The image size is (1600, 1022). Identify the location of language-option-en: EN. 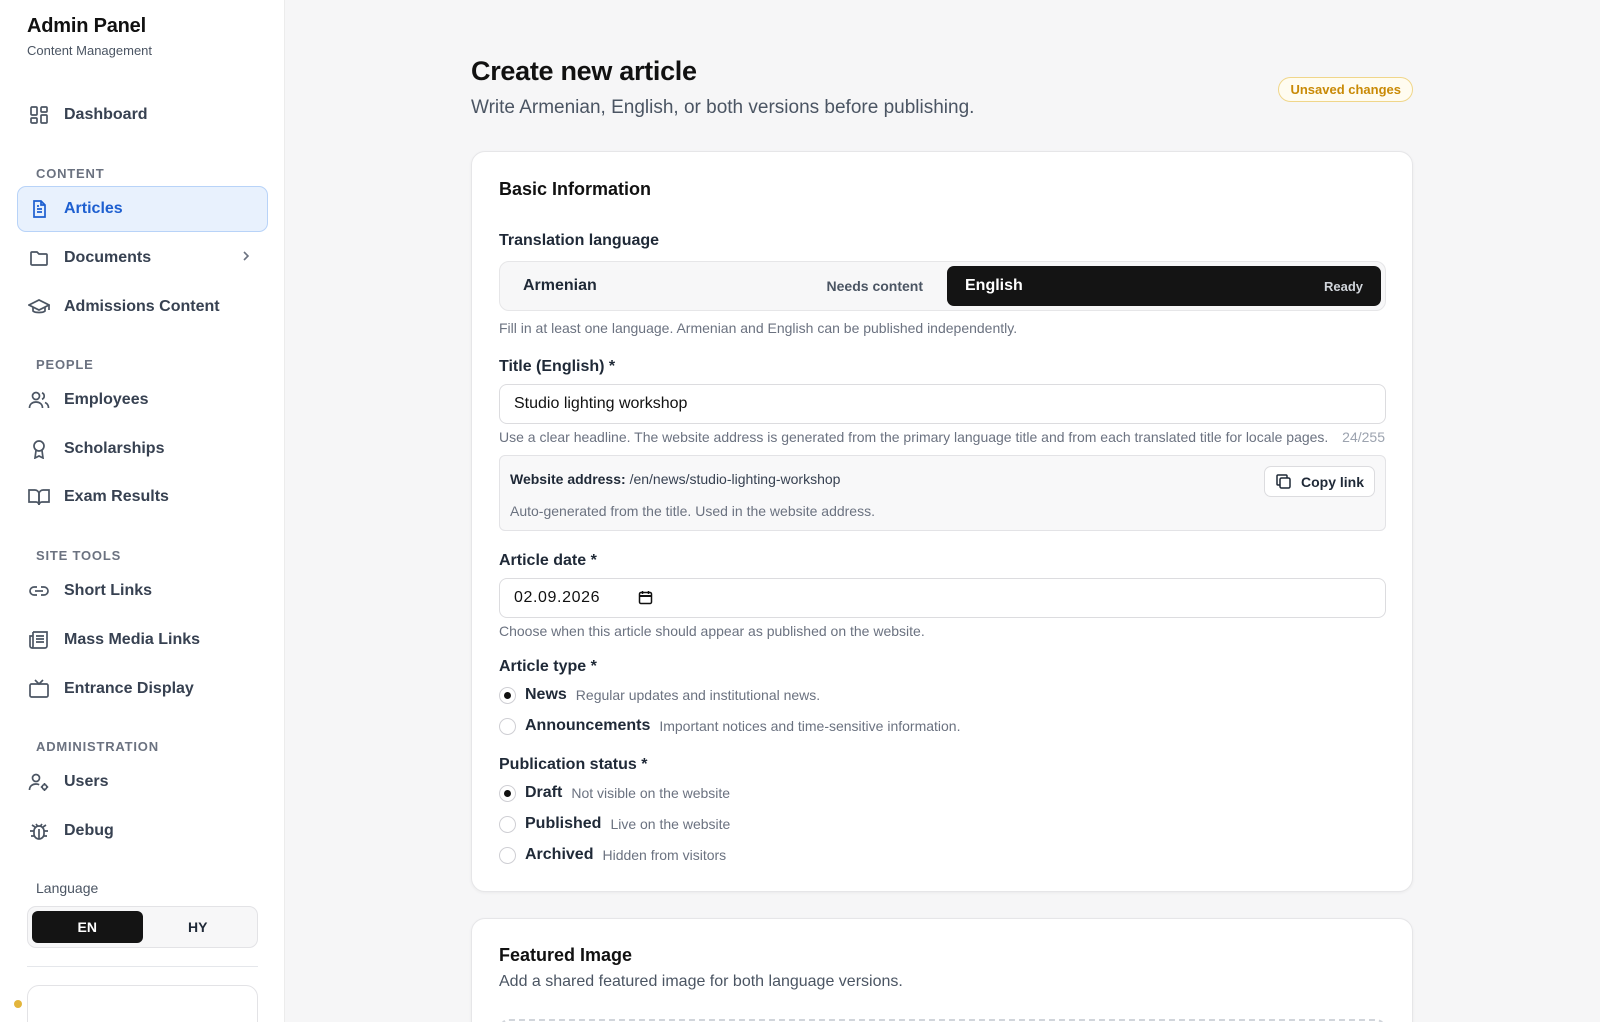
(87, 927).